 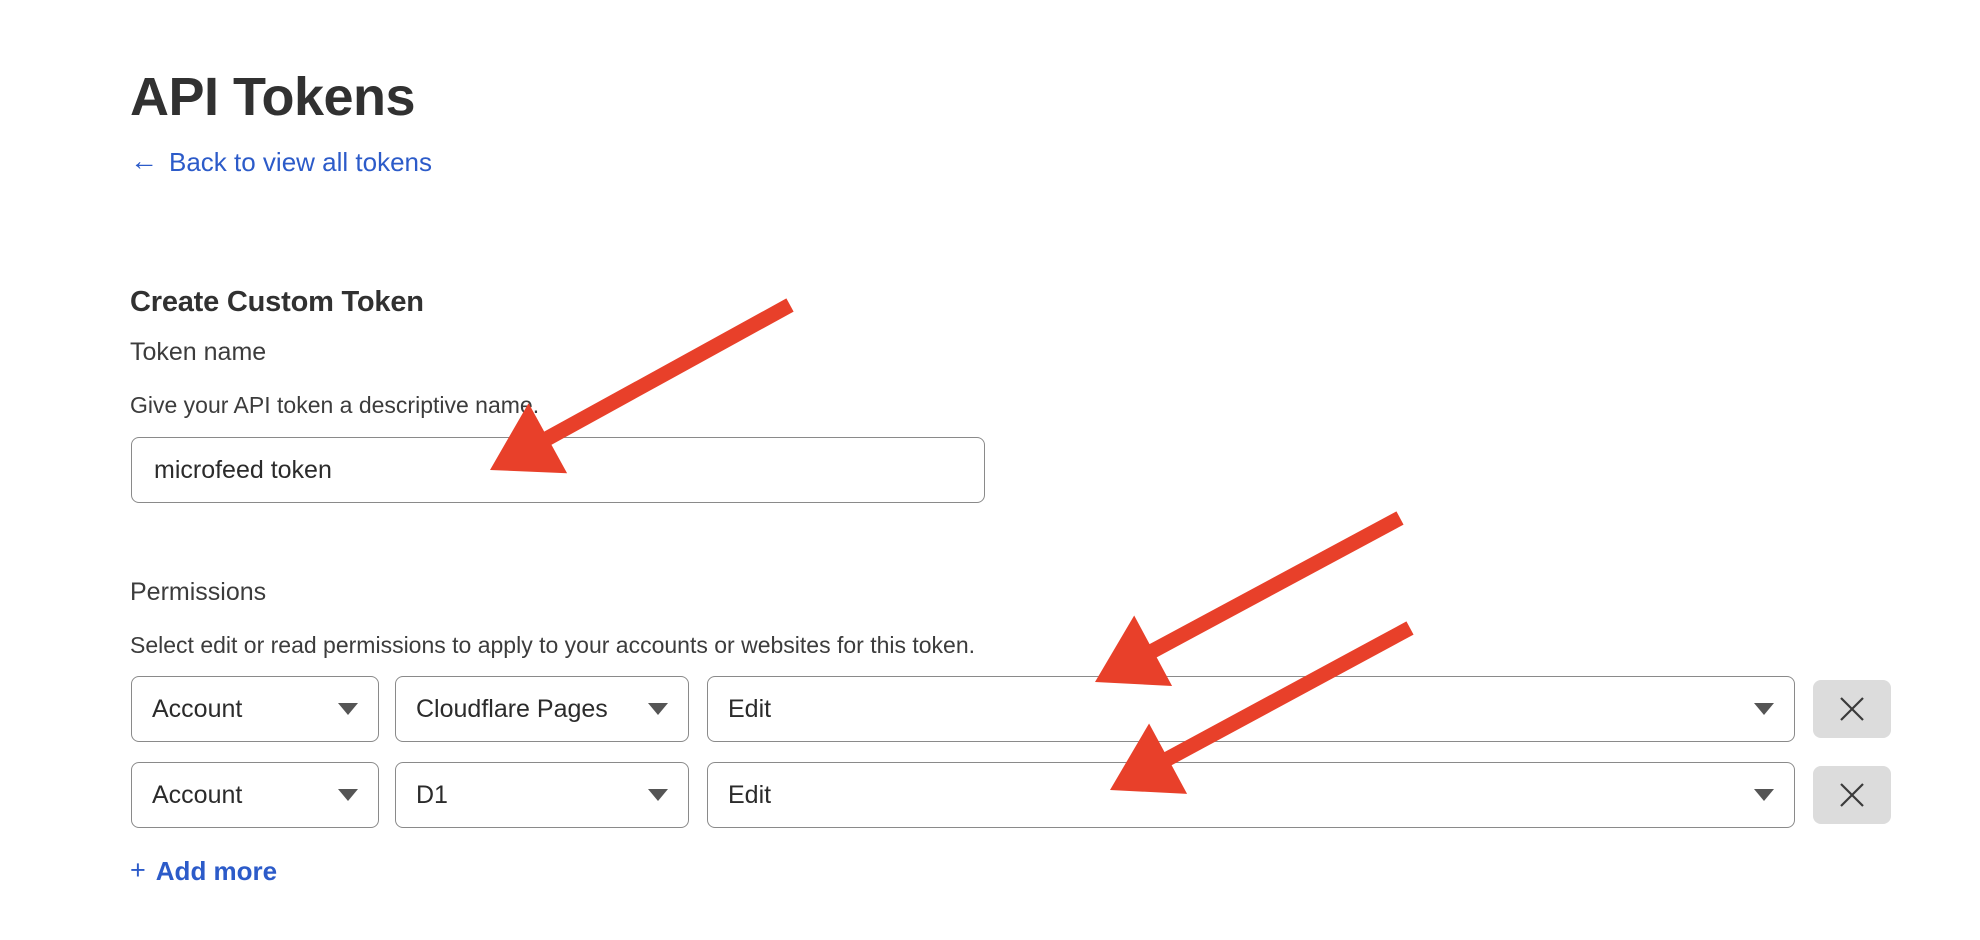 I want to click on add-more-label: Add more, so click(x=216, y=871).